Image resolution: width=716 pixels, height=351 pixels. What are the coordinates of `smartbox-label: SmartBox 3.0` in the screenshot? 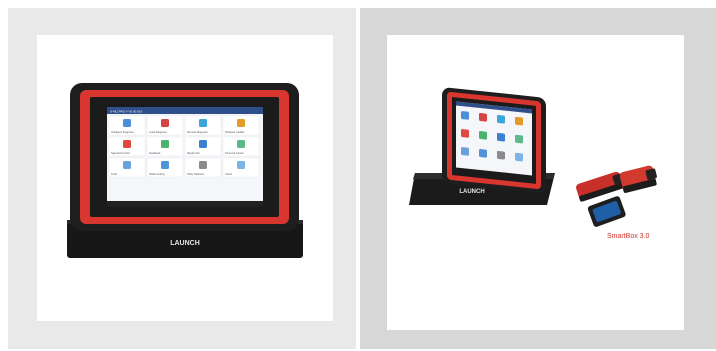 It's located at (628, 236).